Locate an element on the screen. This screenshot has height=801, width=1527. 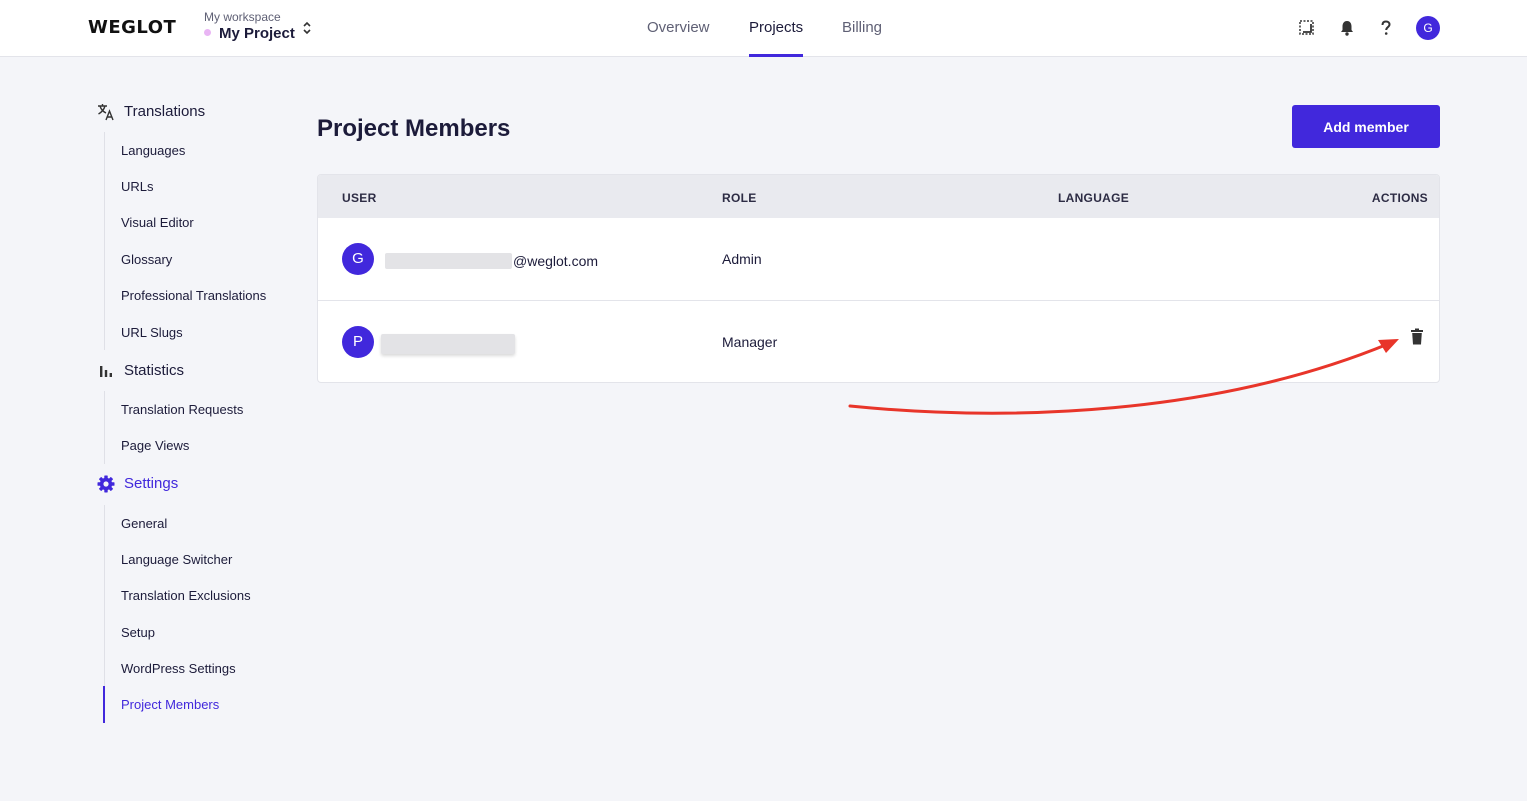
bell-icon is located at coordinates (1347, 28).